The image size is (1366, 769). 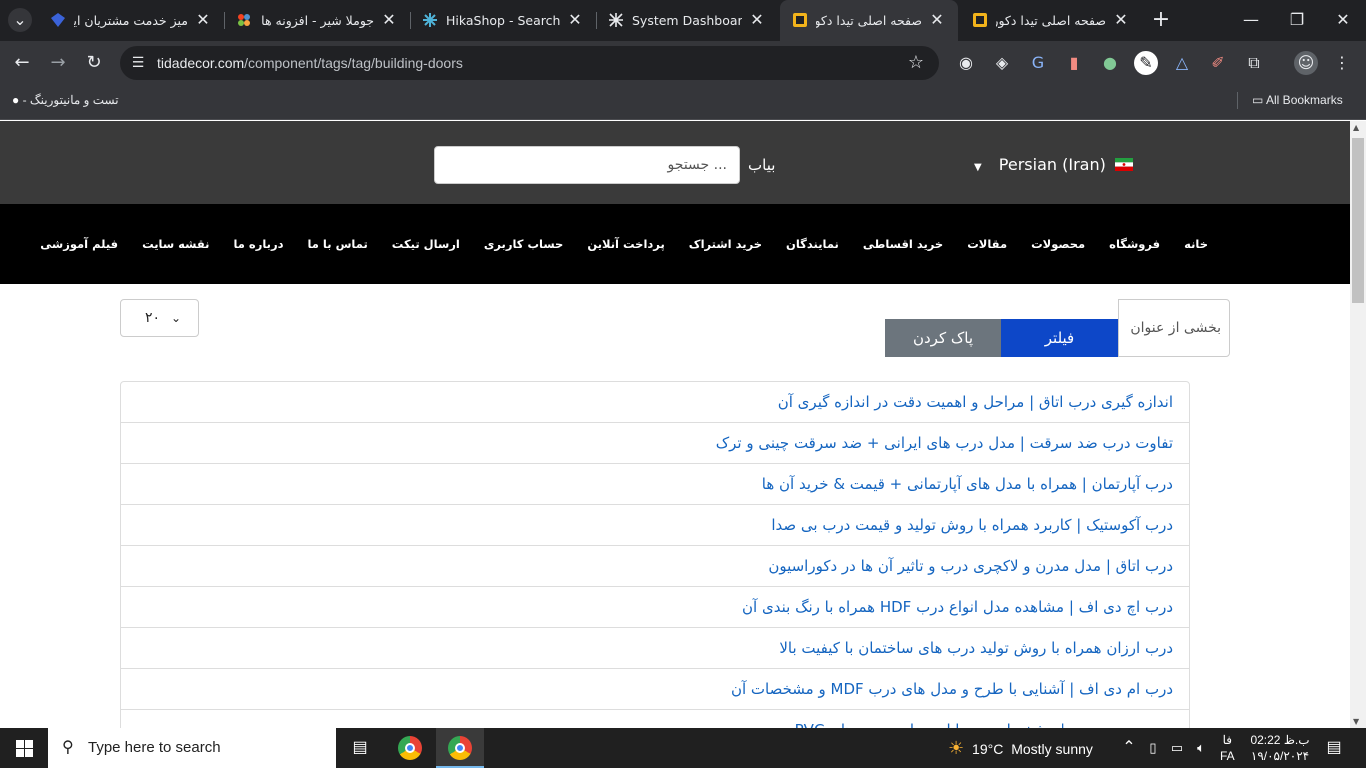 I want to click on tab-5-active: صفحه اصلی تیدا دکور ✕, so click(x=869, y=20).